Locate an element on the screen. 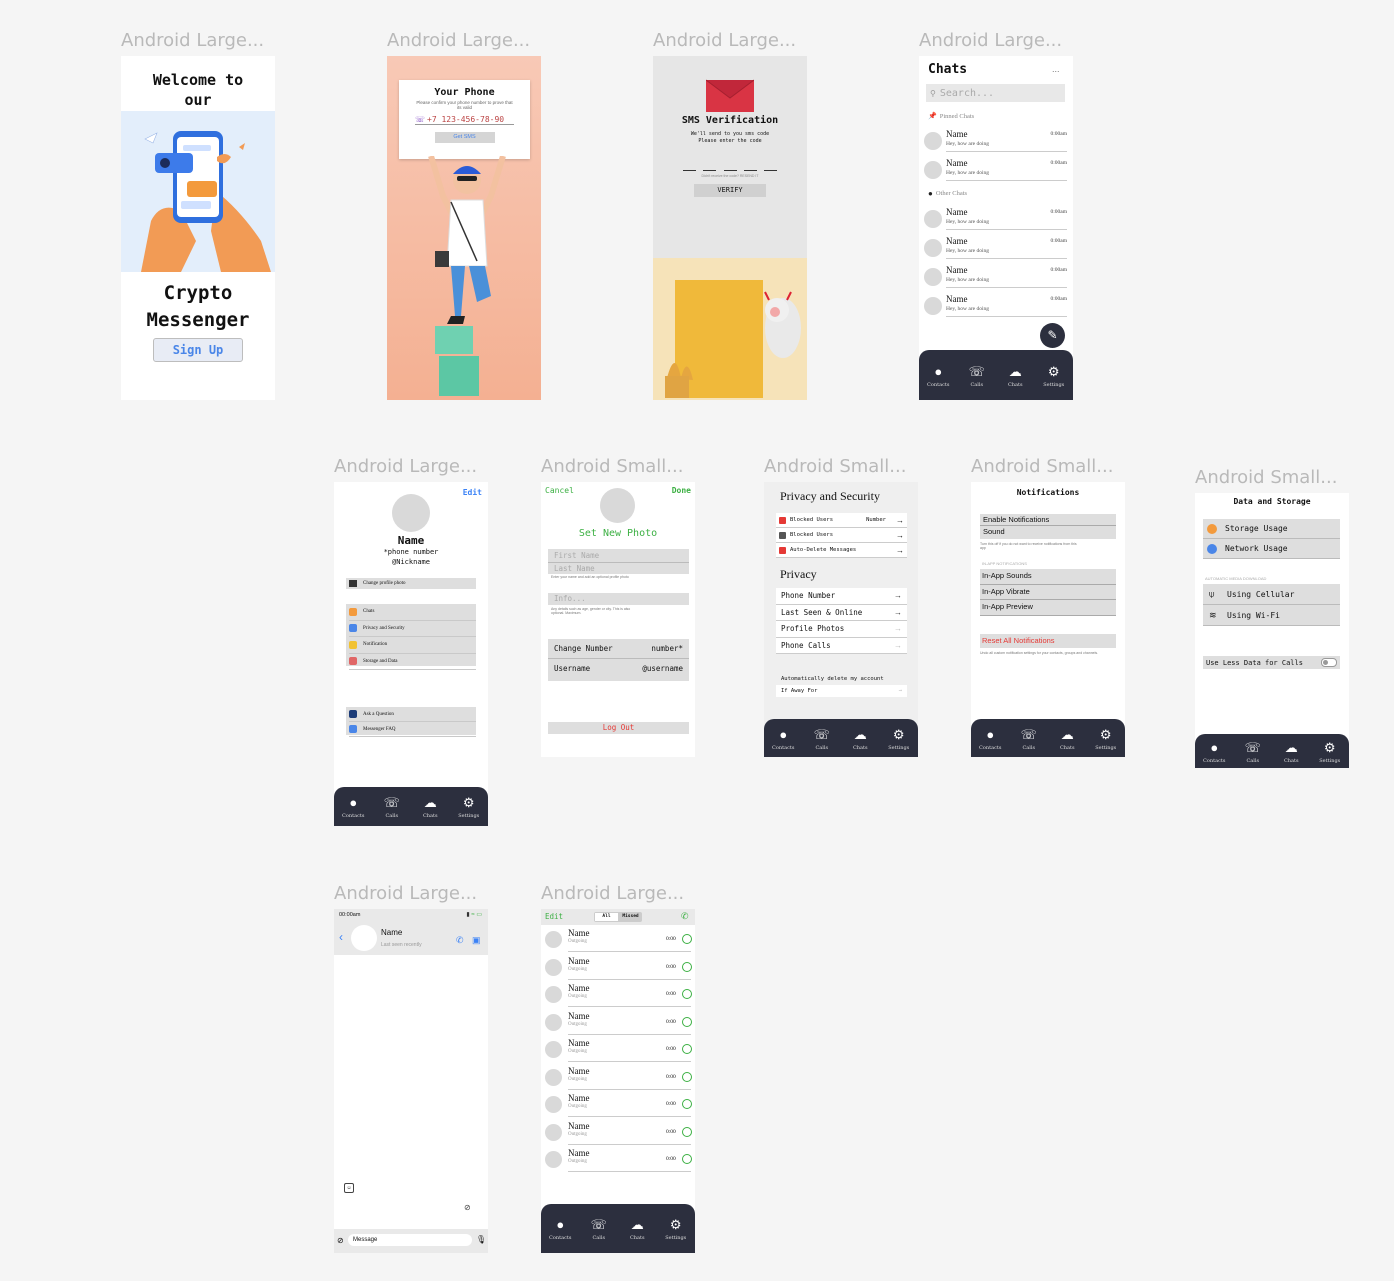  settings-item: Privacy and Security is located at coordinates (412, 629).